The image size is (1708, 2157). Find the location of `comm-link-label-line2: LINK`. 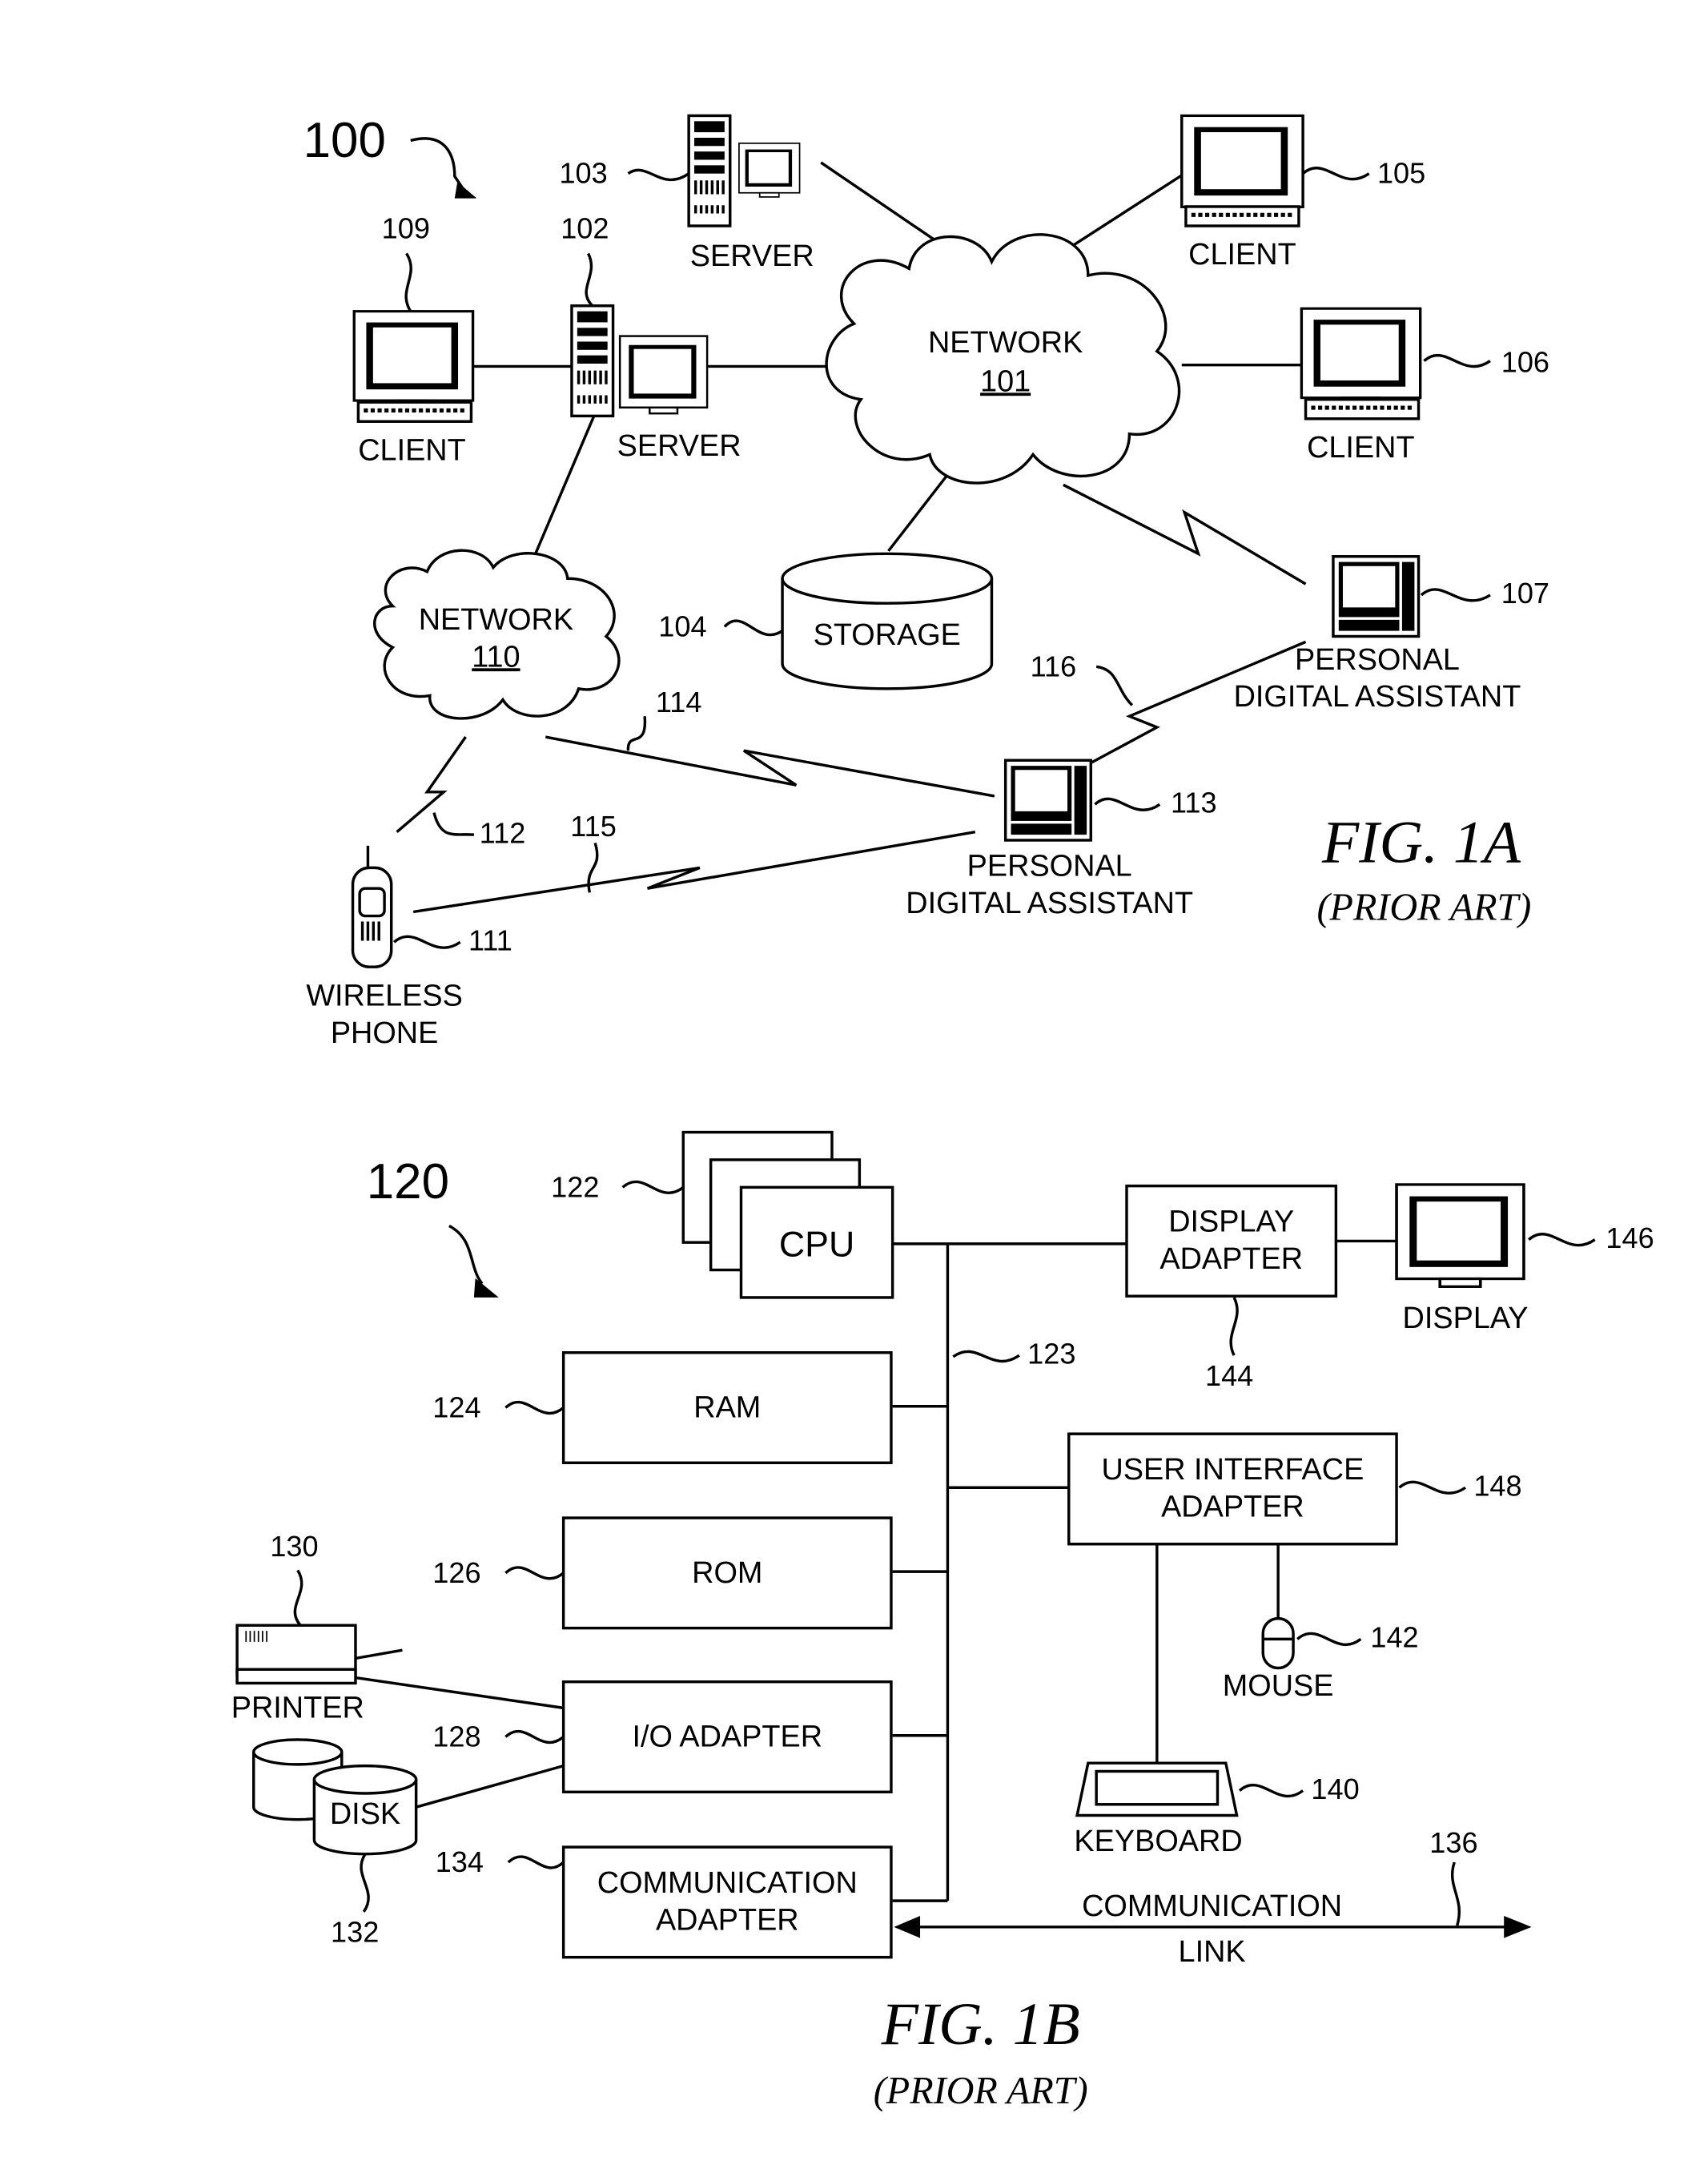

comm-link-label-line2: LINK is located at coordinates (1213, 1952).